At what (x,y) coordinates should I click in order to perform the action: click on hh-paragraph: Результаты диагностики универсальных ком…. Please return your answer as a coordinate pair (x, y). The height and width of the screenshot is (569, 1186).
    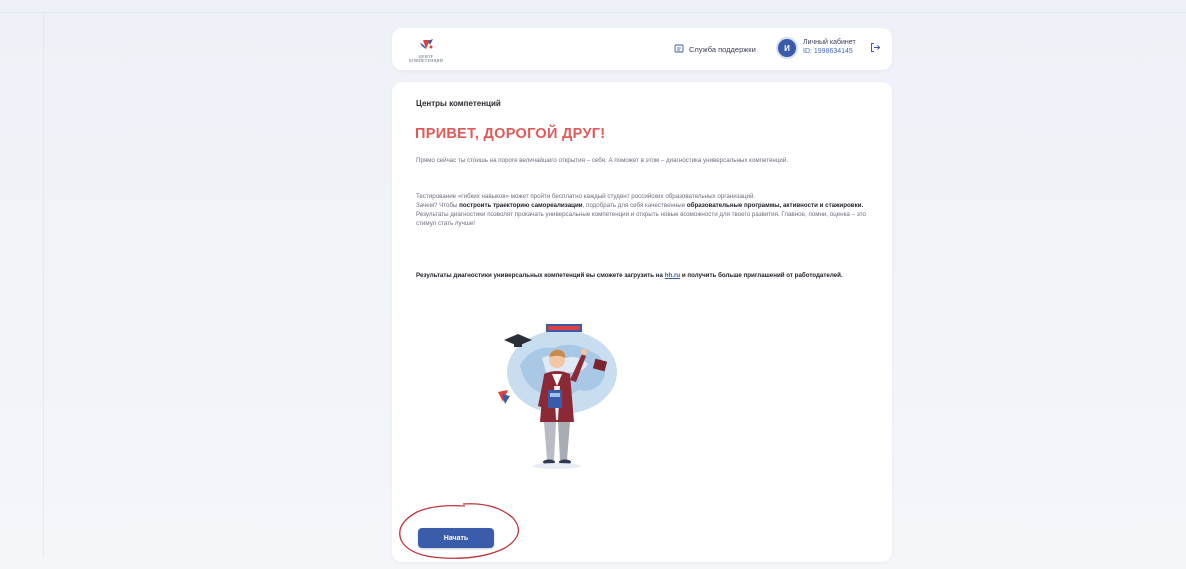
    Looking at the image, I should click on (643, 275).